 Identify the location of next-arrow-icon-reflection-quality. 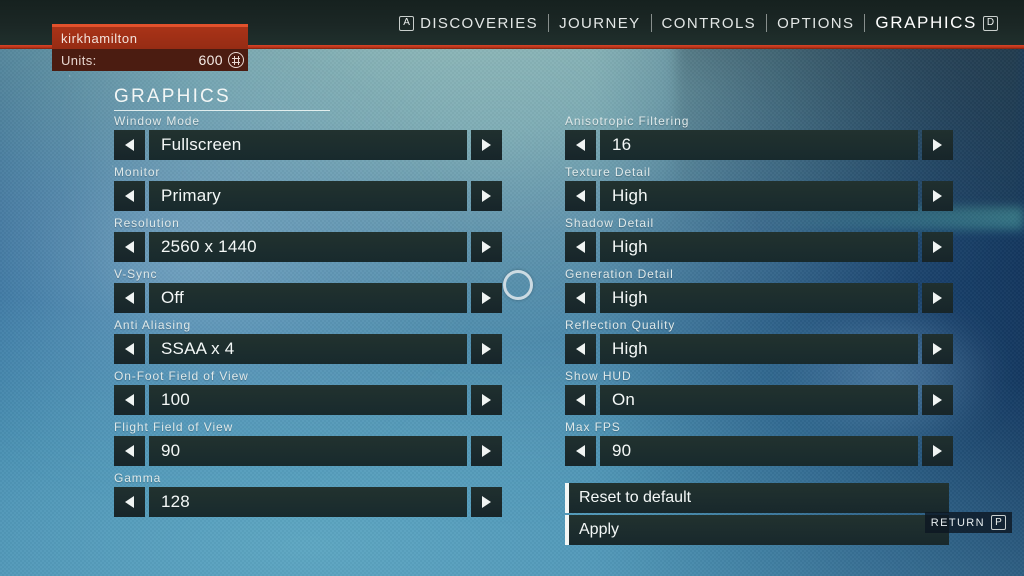
(937, 349).